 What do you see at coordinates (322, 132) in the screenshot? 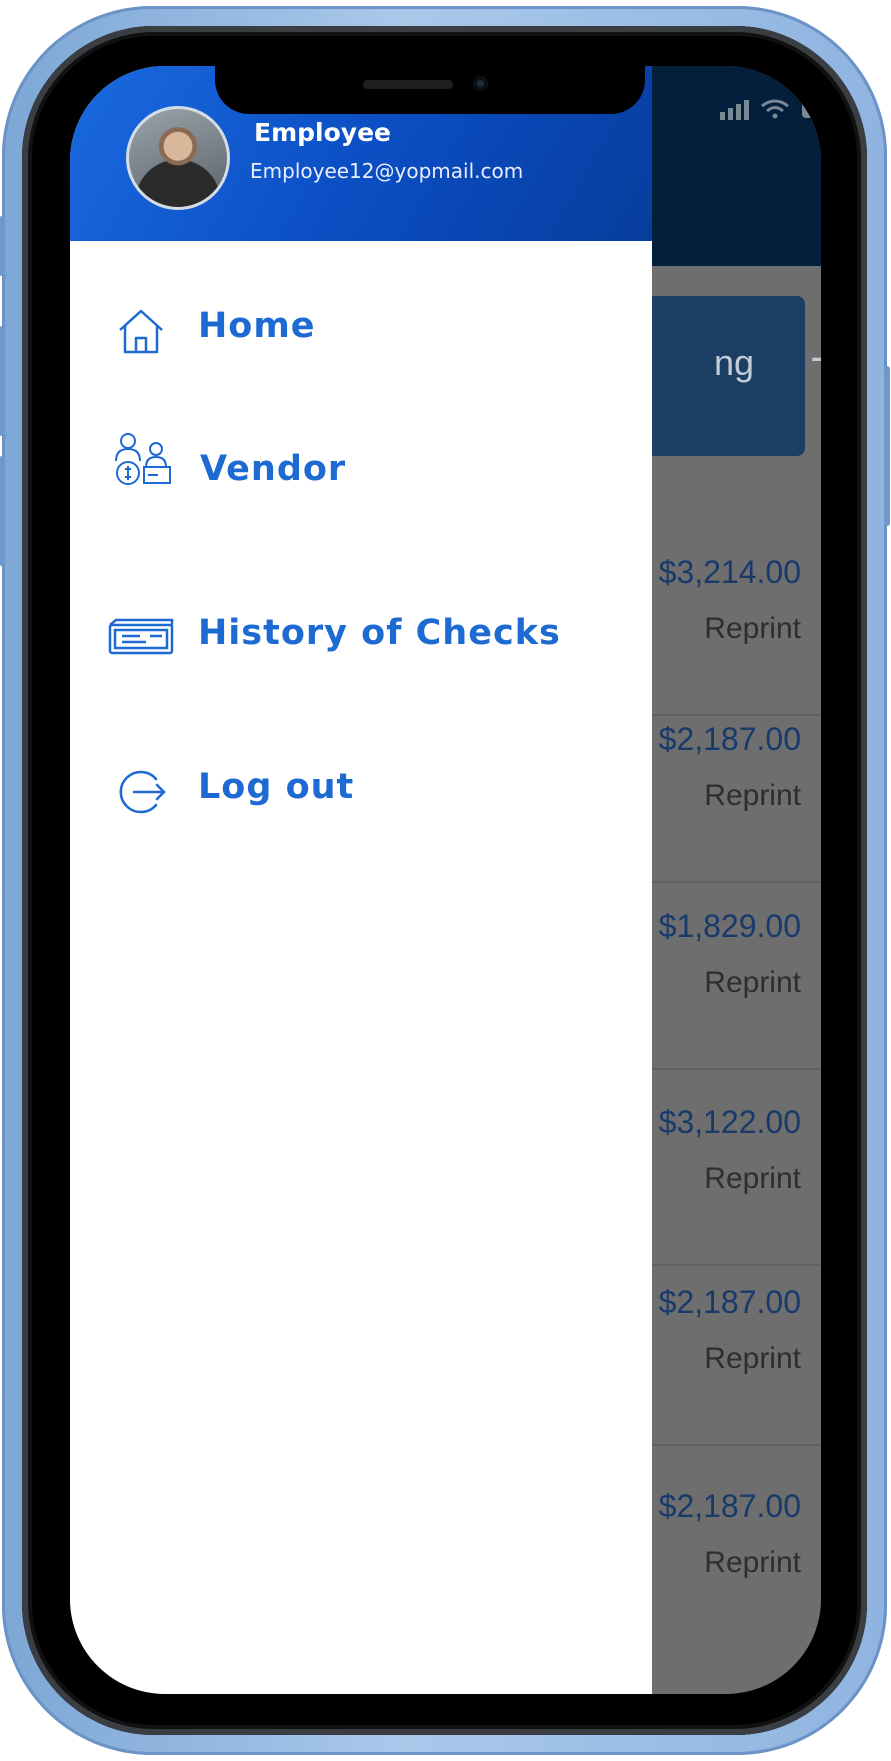
I see `user-name: Employee` at bounding box center [322, 132].